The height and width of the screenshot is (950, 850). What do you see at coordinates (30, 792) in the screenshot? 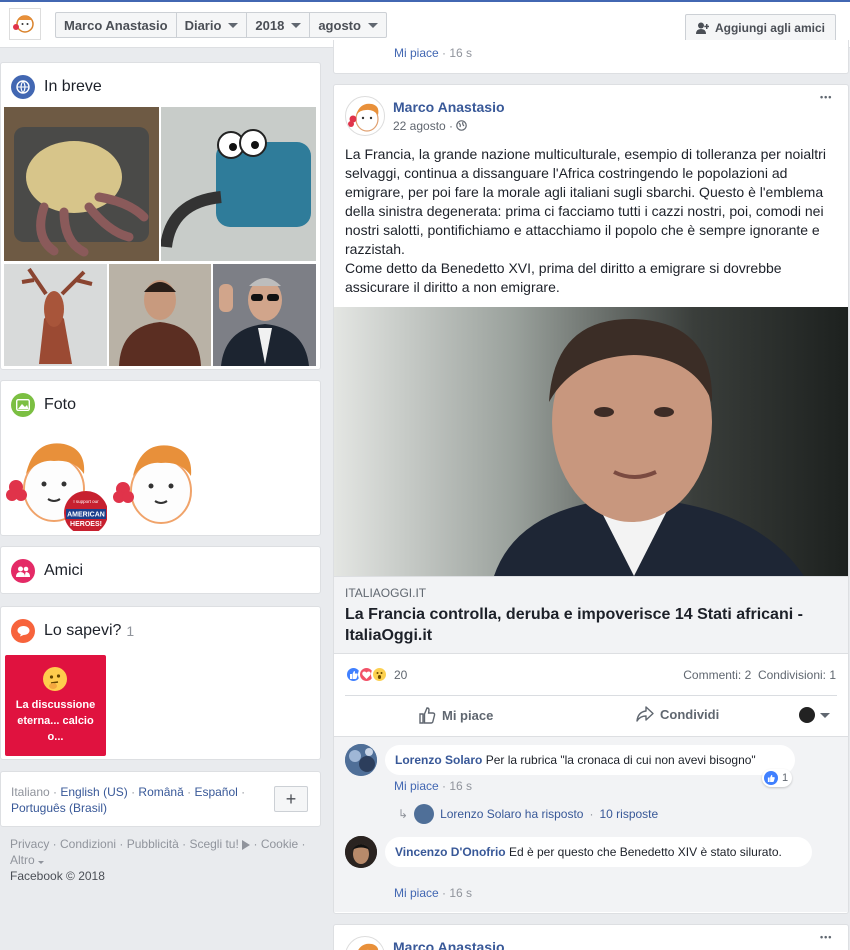
I see `current-language: Italiano` at bounding box center [30, 792].